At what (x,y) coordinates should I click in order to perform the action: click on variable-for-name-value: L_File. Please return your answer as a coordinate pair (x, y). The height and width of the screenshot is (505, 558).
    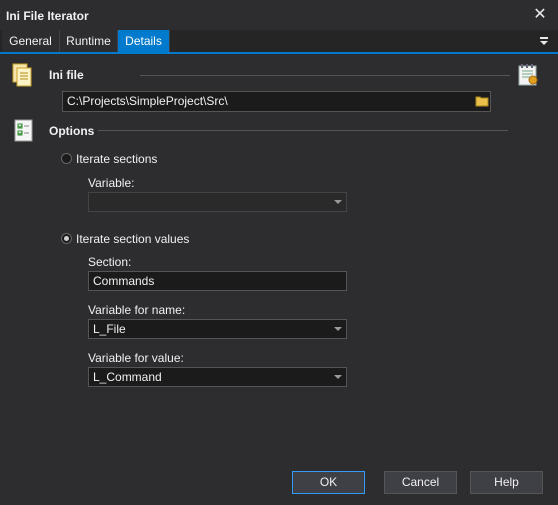
    Looking at the image, I should click on (109, 329).